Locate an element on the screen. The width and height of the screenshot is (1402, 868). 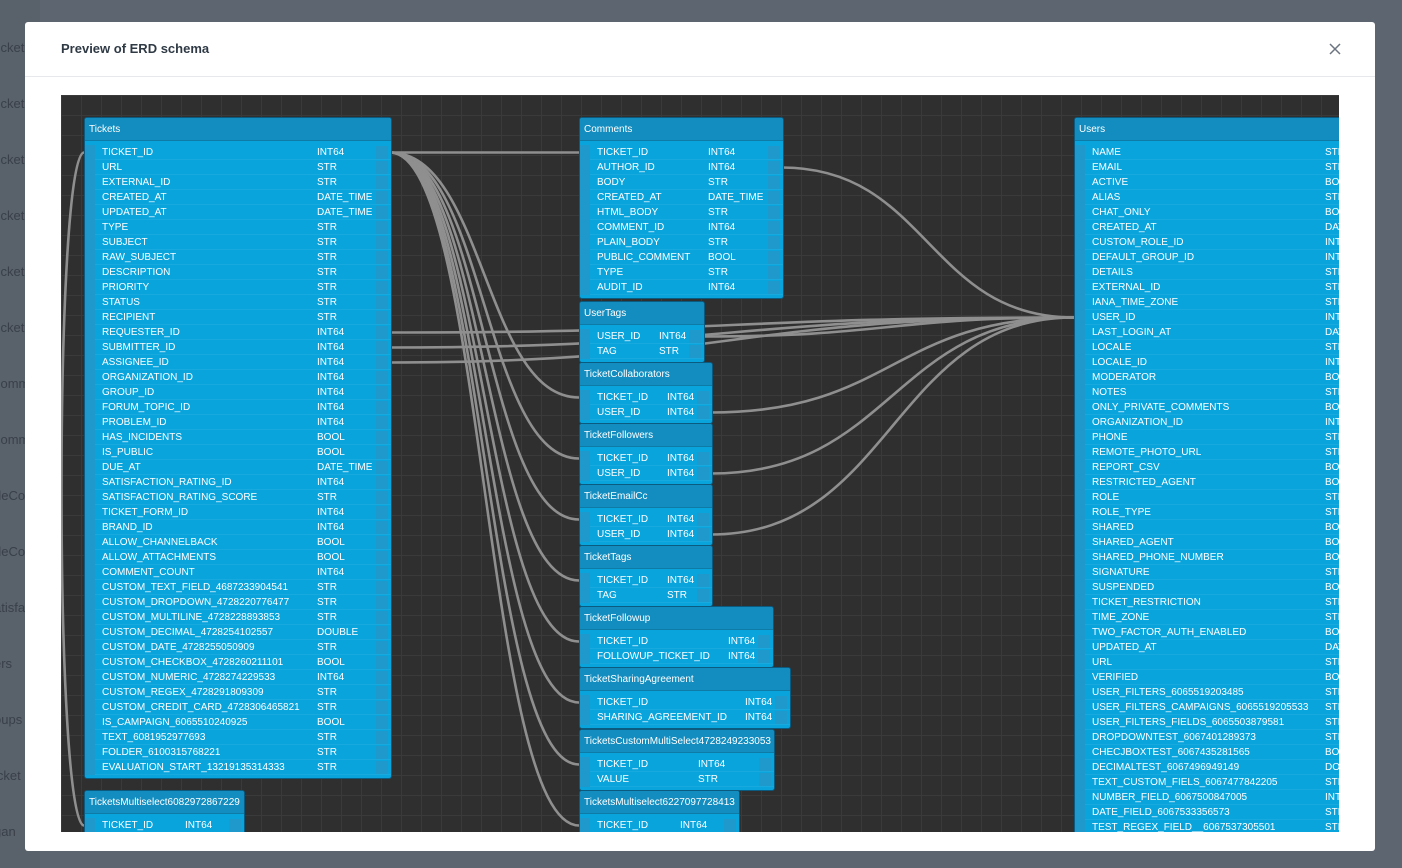
column-row: UPDATED_AT DATE_TIME is located at coordinates (1207, 647).